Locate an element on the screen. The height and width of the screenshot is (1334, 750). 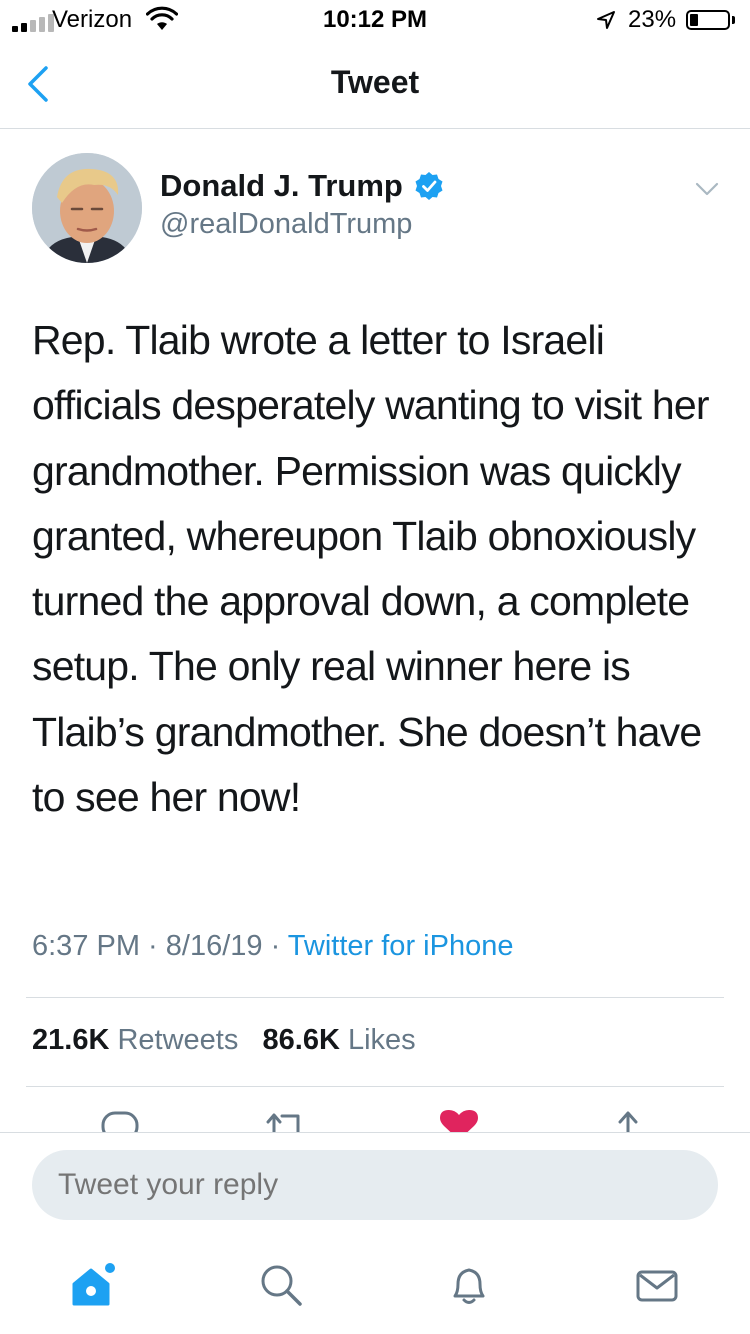
tweet-options-button is located at coordinates (707, 189).